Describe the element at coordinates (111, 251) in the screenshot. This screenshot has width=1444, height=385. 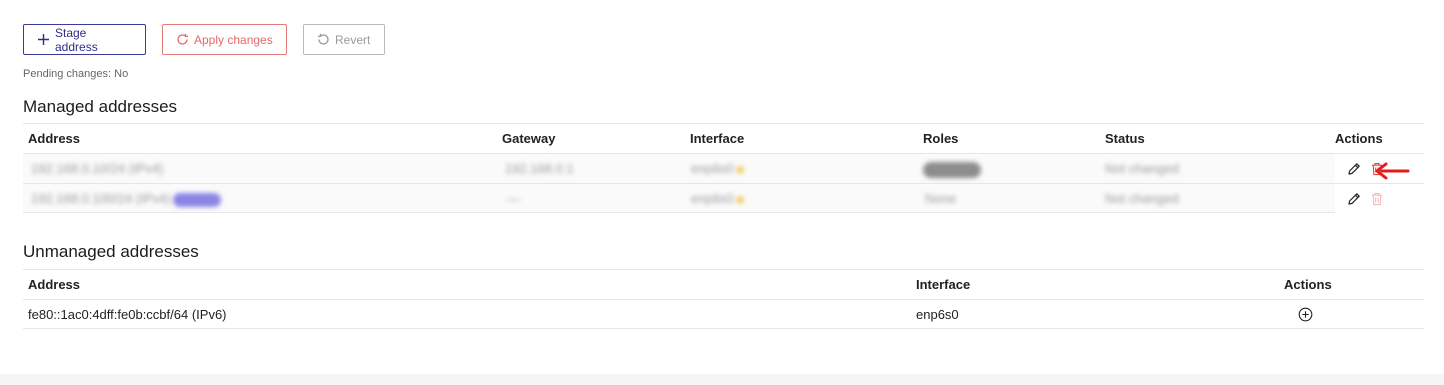
I see `unmanaged-addresses-title: Unmanaged addresses` at that location.